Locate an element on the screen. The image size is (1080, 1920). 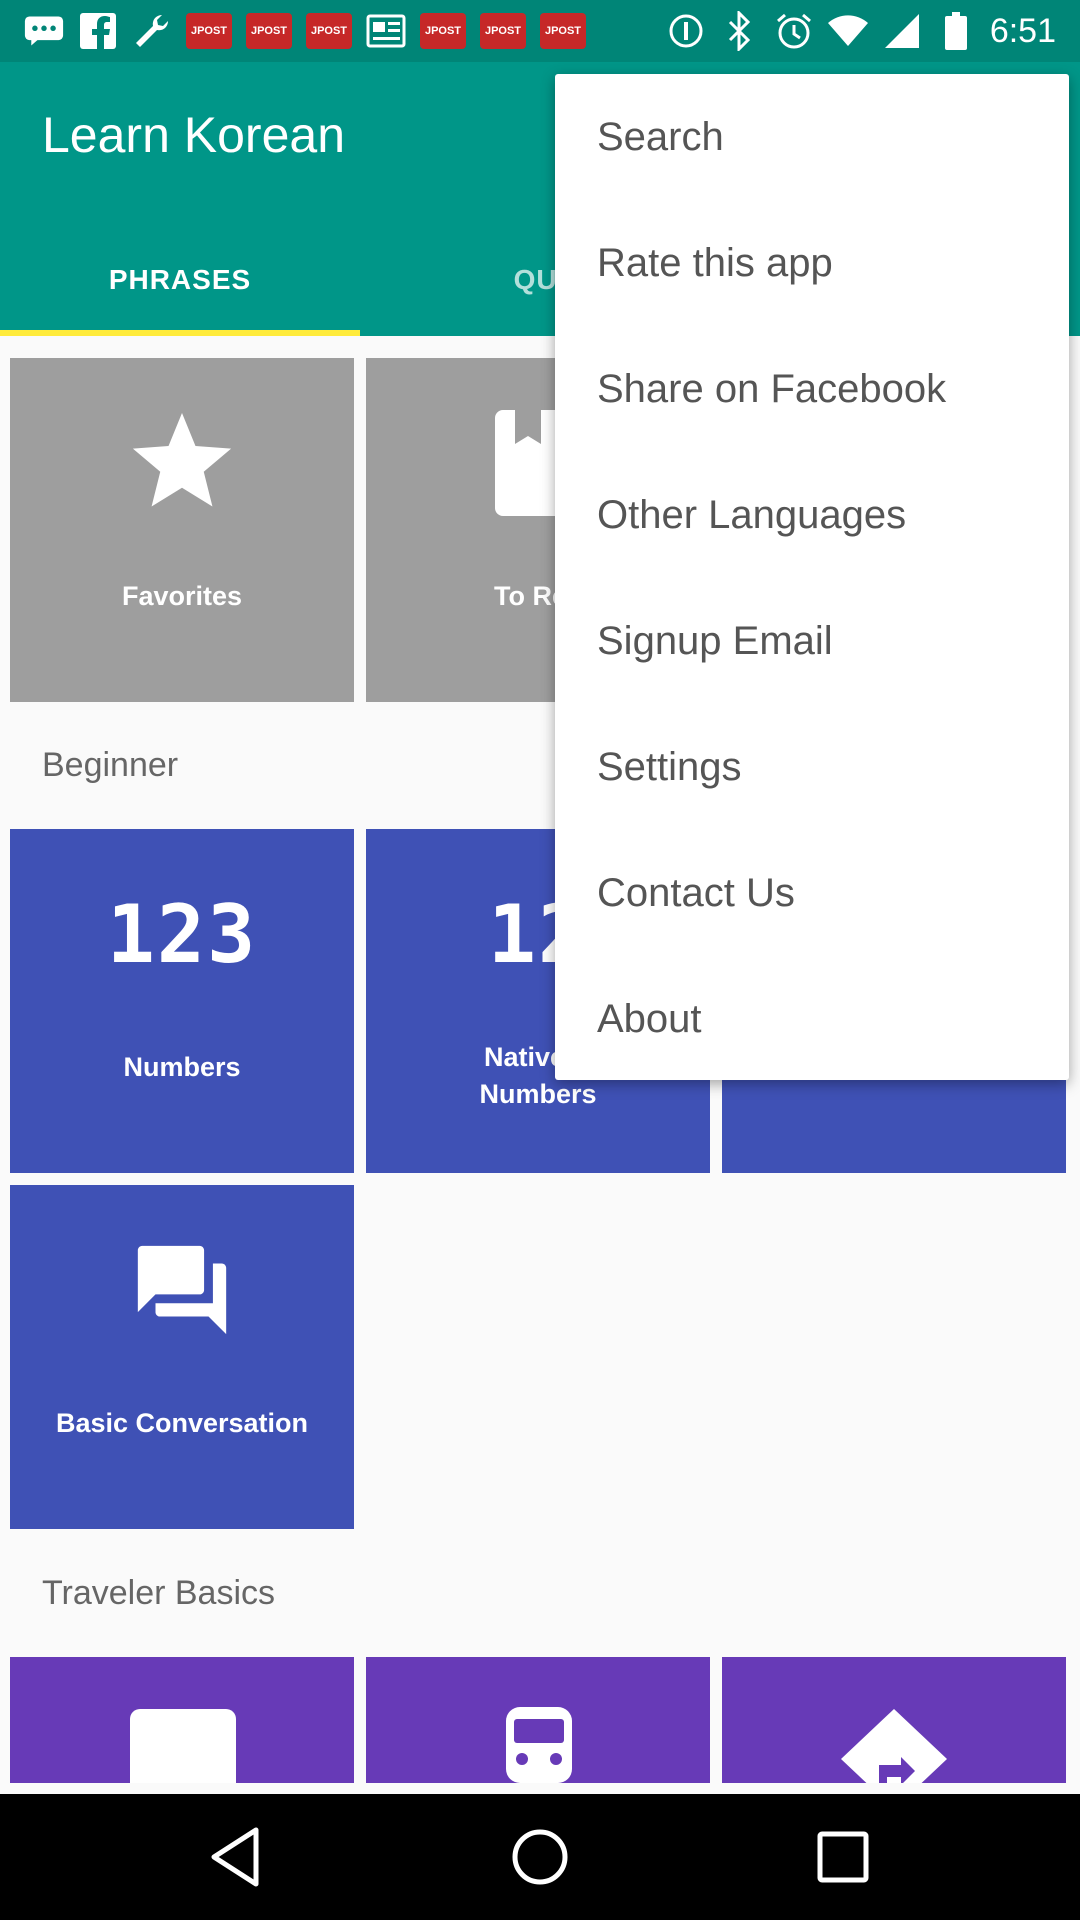
news-icon is located at coordinates (386, 31).